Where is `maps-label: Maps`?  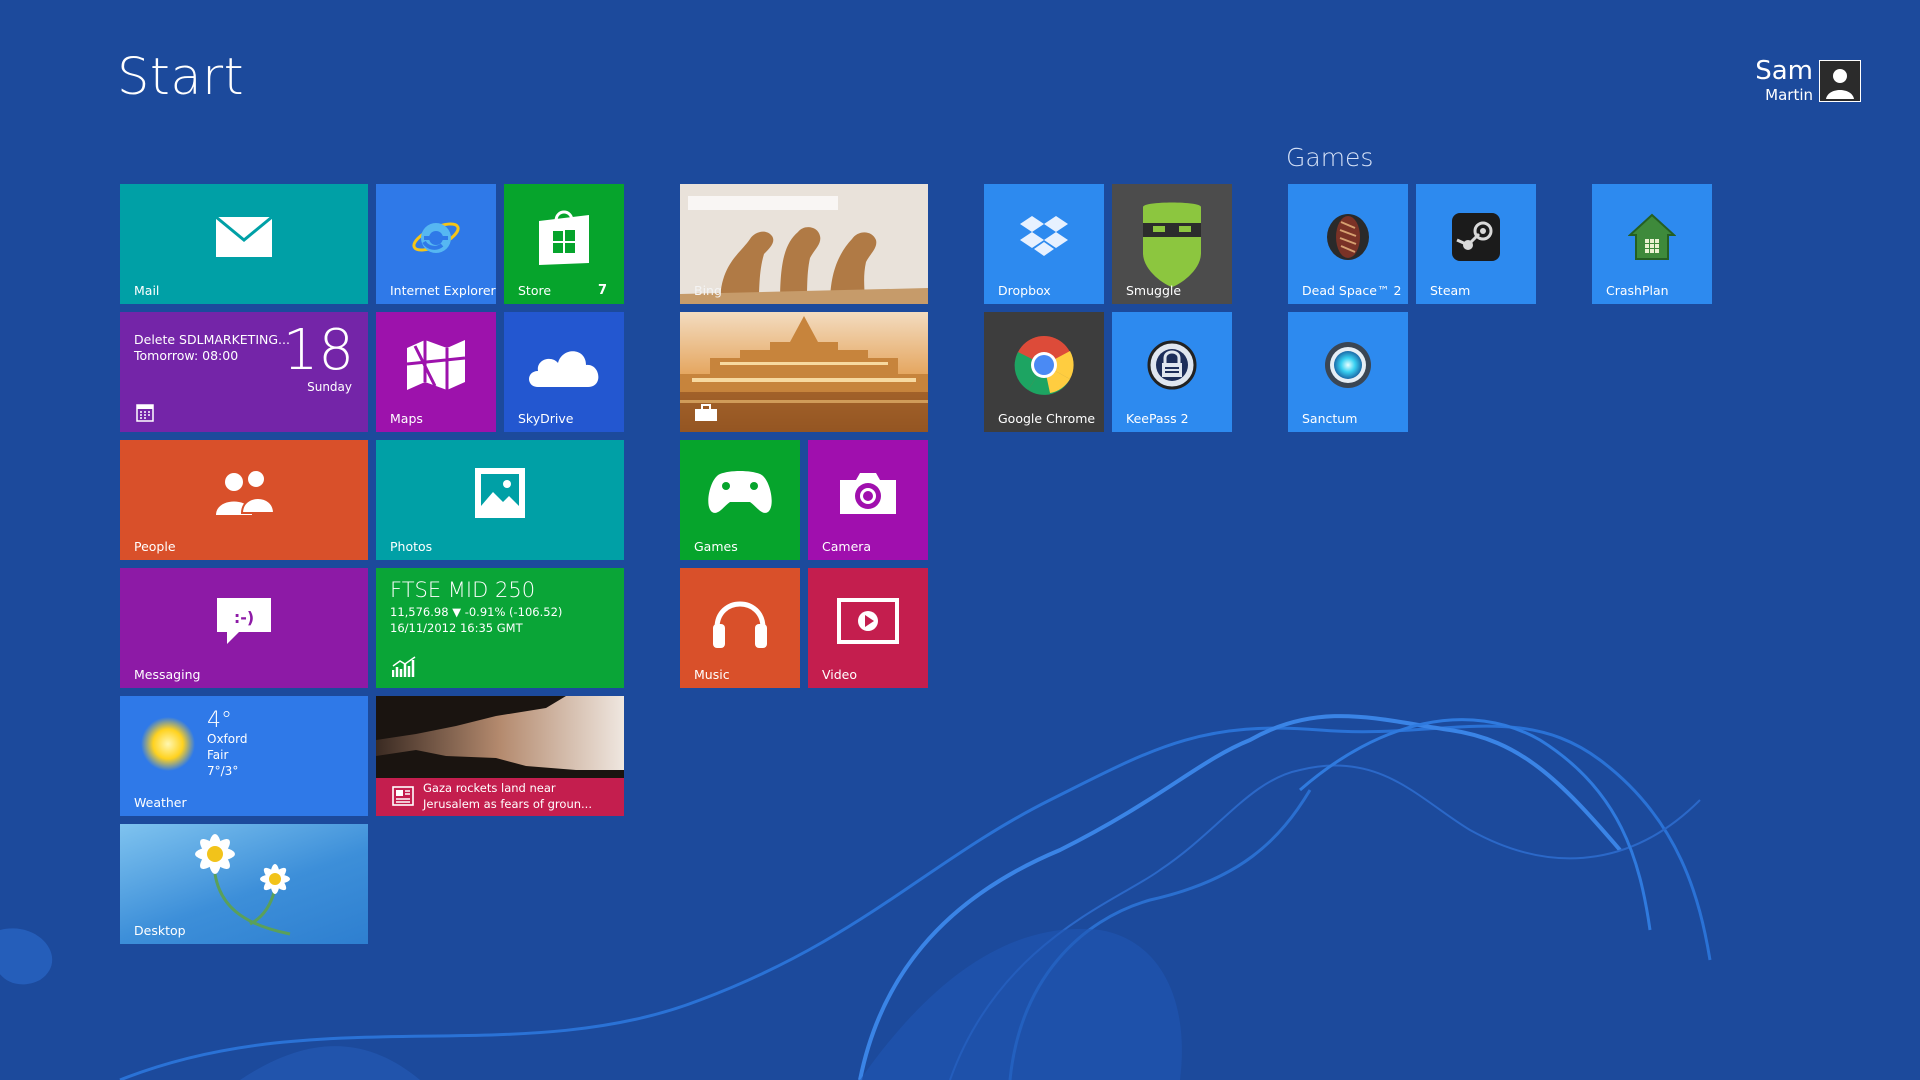 maps-label: Maps is located at coordinates (406, 418).